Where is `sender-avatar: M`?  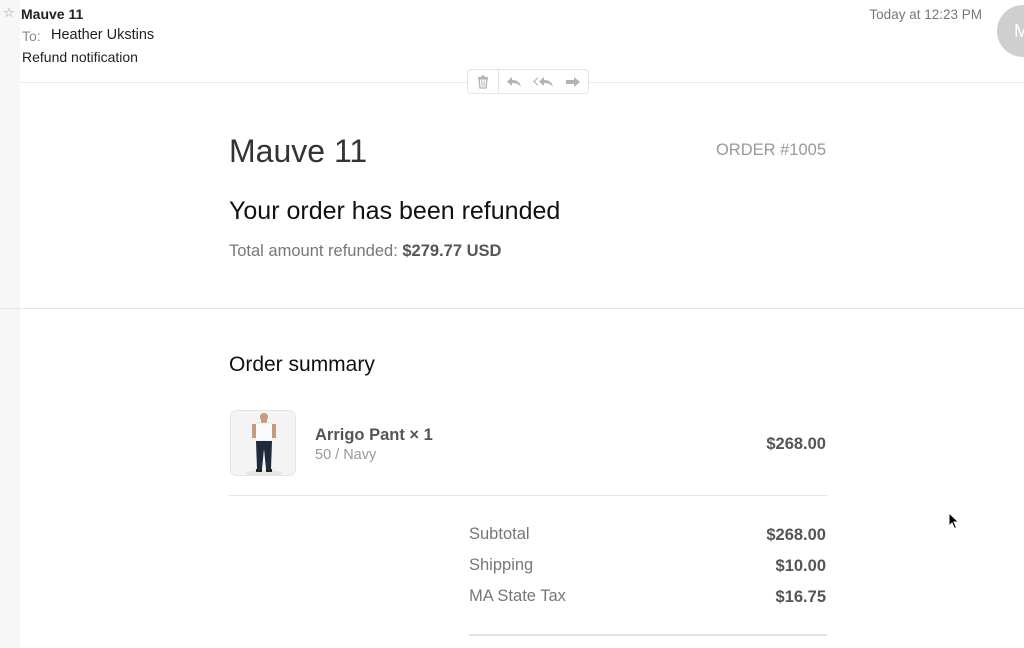
sender-avatar: M is located at coordinates (1010, 31).